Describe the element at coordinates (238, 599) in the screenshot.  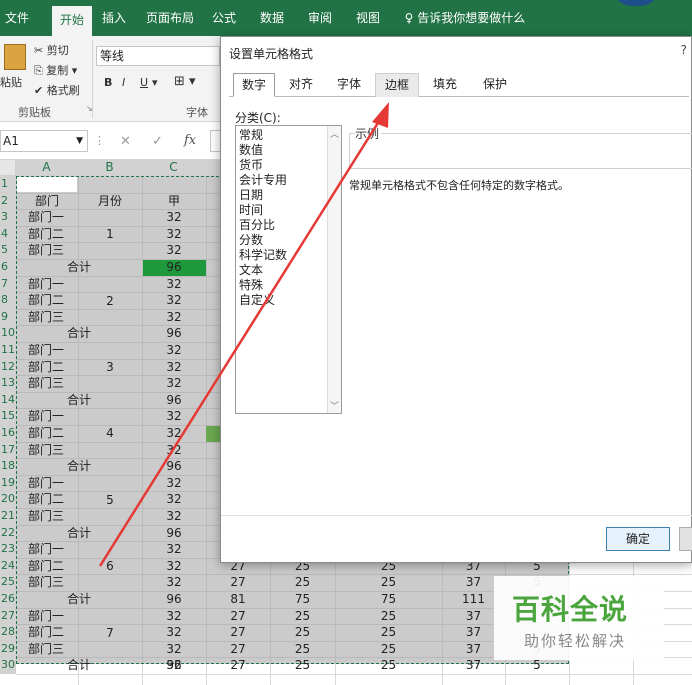
I see `value-cell-d: 81` at that location.